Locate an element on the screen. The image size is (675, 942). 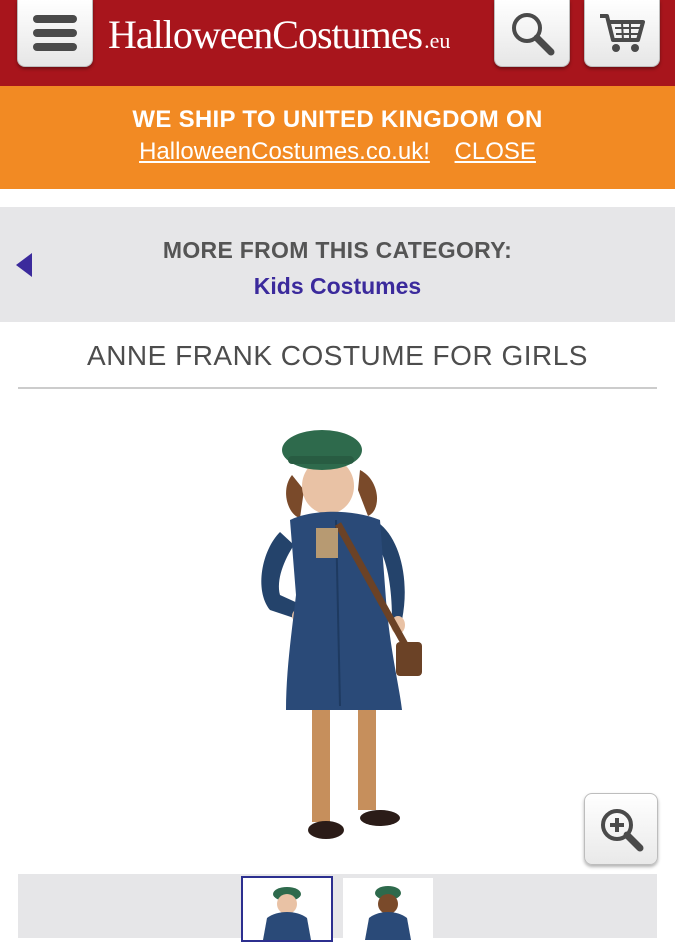
product-title: ANNE FRANK COSTUME FOR GIRLS is located at coordinates (337, 355).